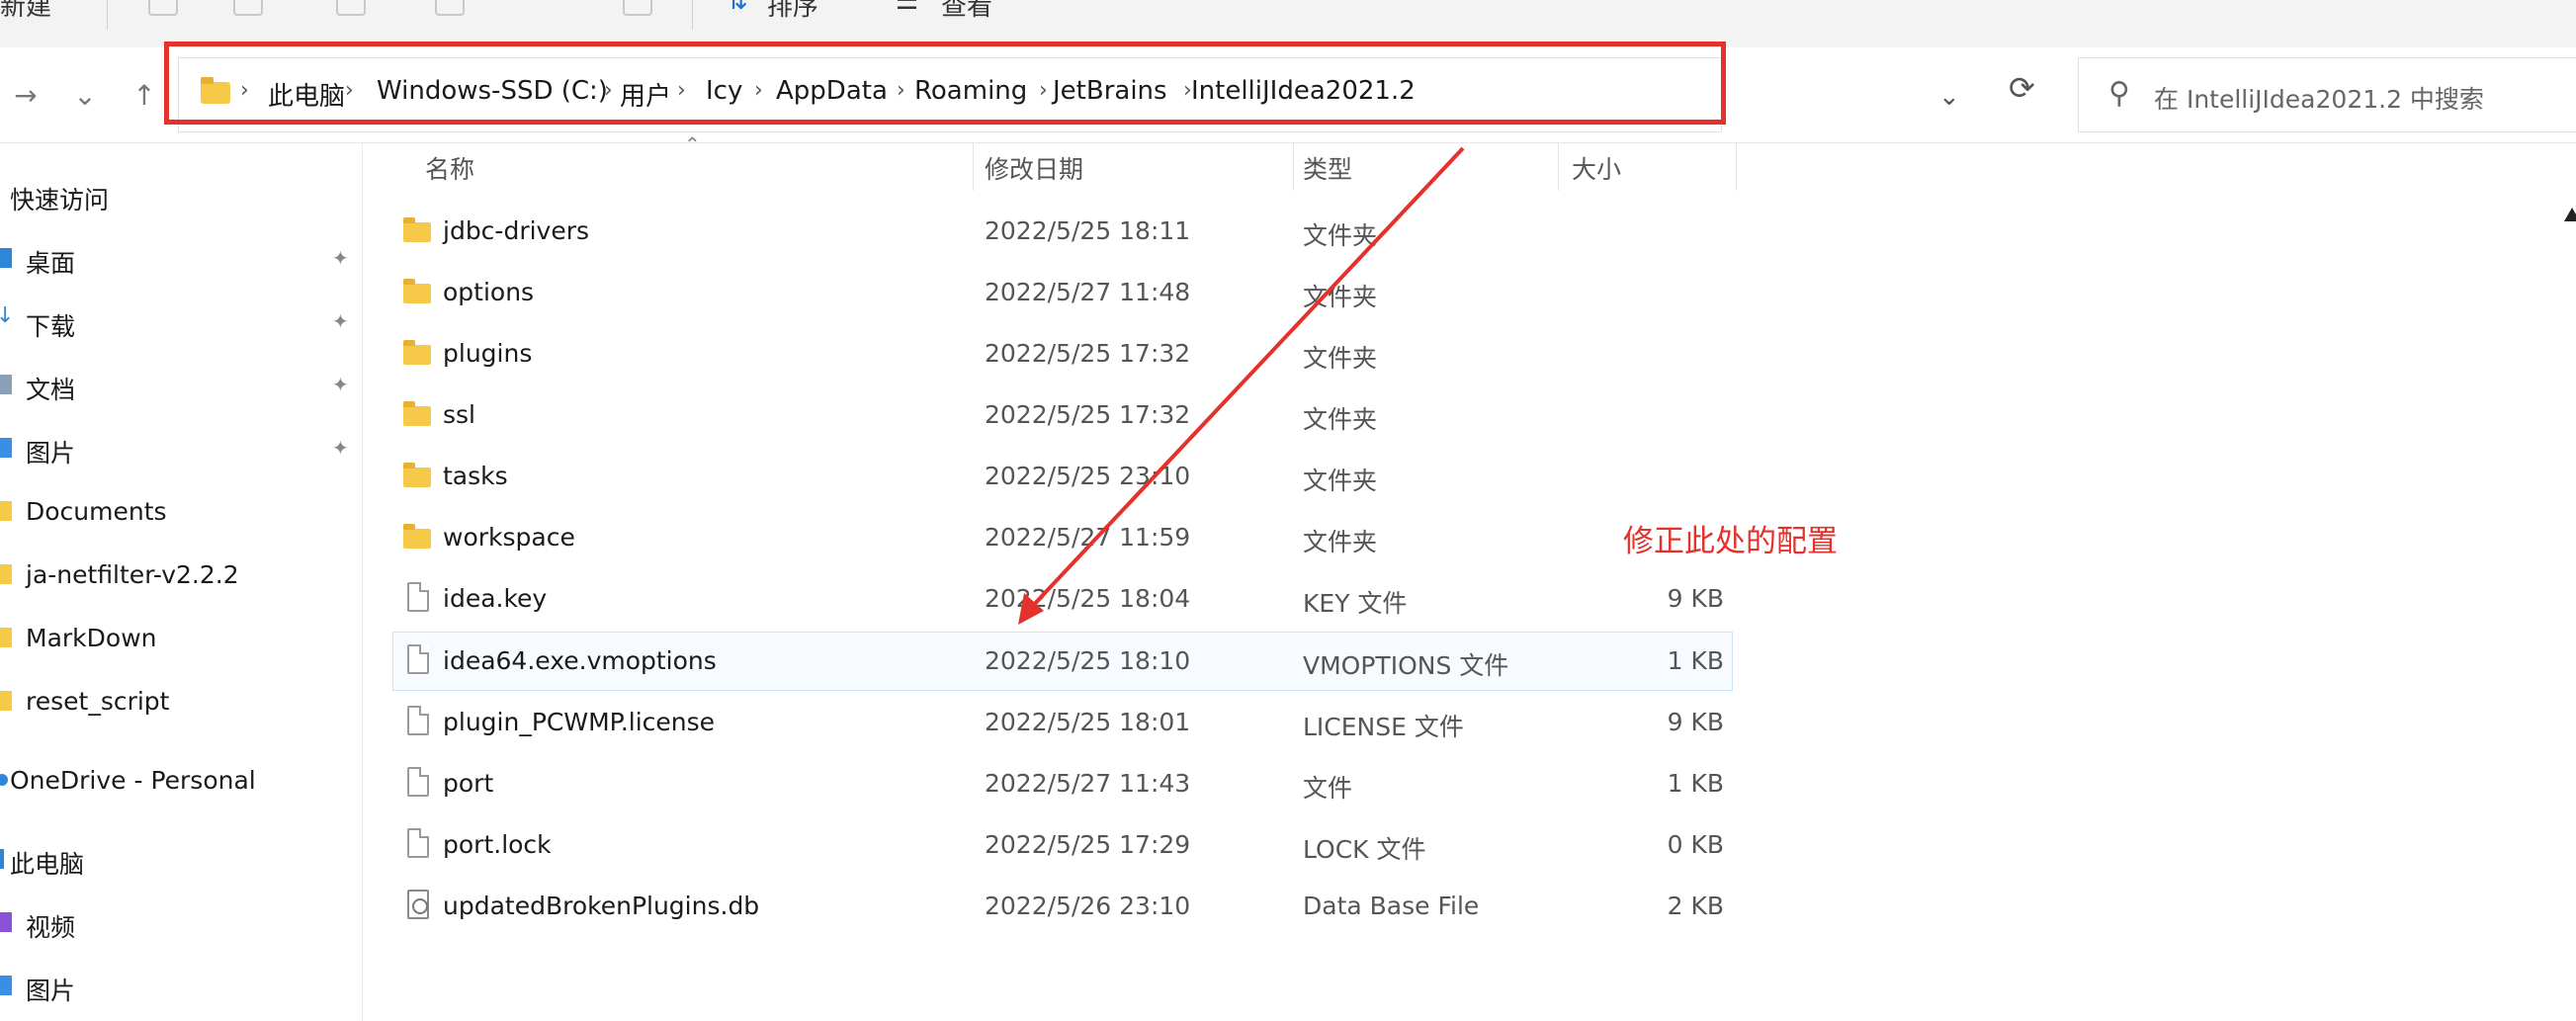 This screenshot has height=1021, width=2576. What do you see at coordinates (181, 385) in the screenshot?
I see `sidebar-item-documents: 文档 ✦` at bounding box center [181, 385].